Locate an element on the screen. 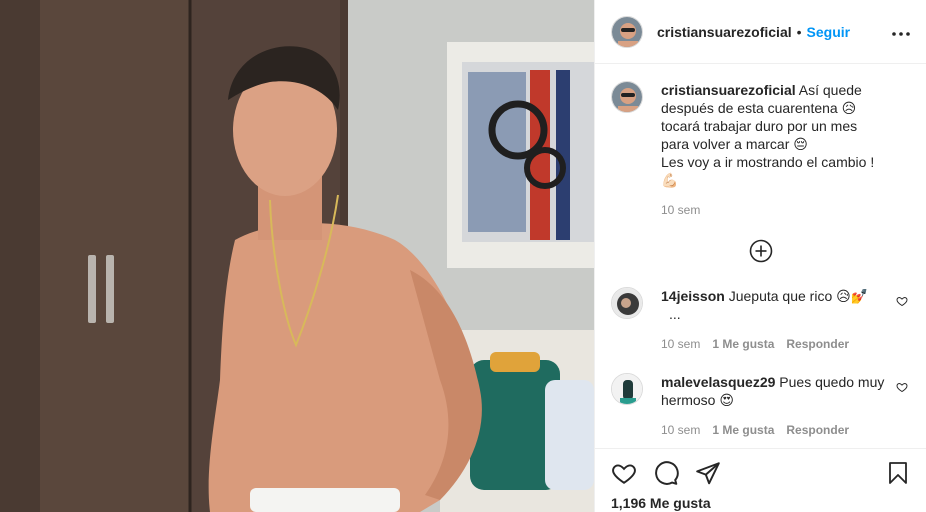 The height and width of the screenshot is (512, 926). post-actions: 1,196 Me gusta is located at coordinates (760, 479).